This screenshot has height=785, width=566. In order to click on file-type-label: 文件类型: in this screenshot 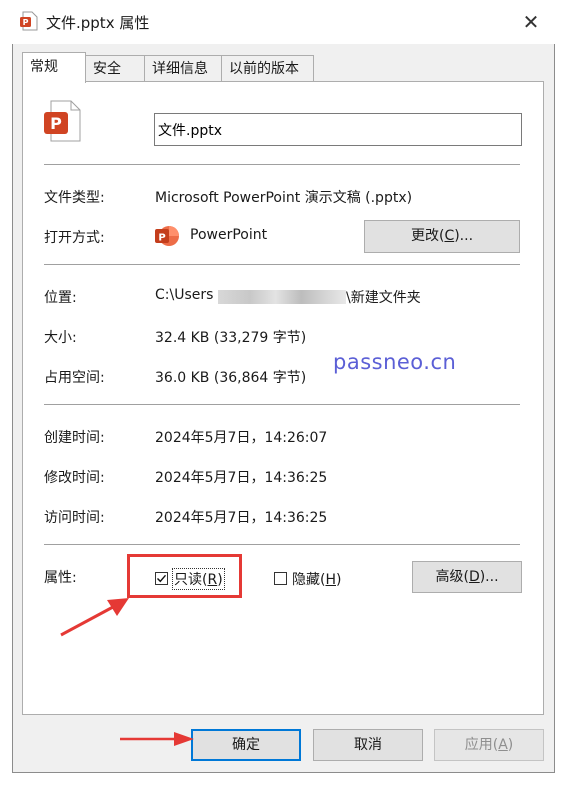, I will do `click(74, 198)`.